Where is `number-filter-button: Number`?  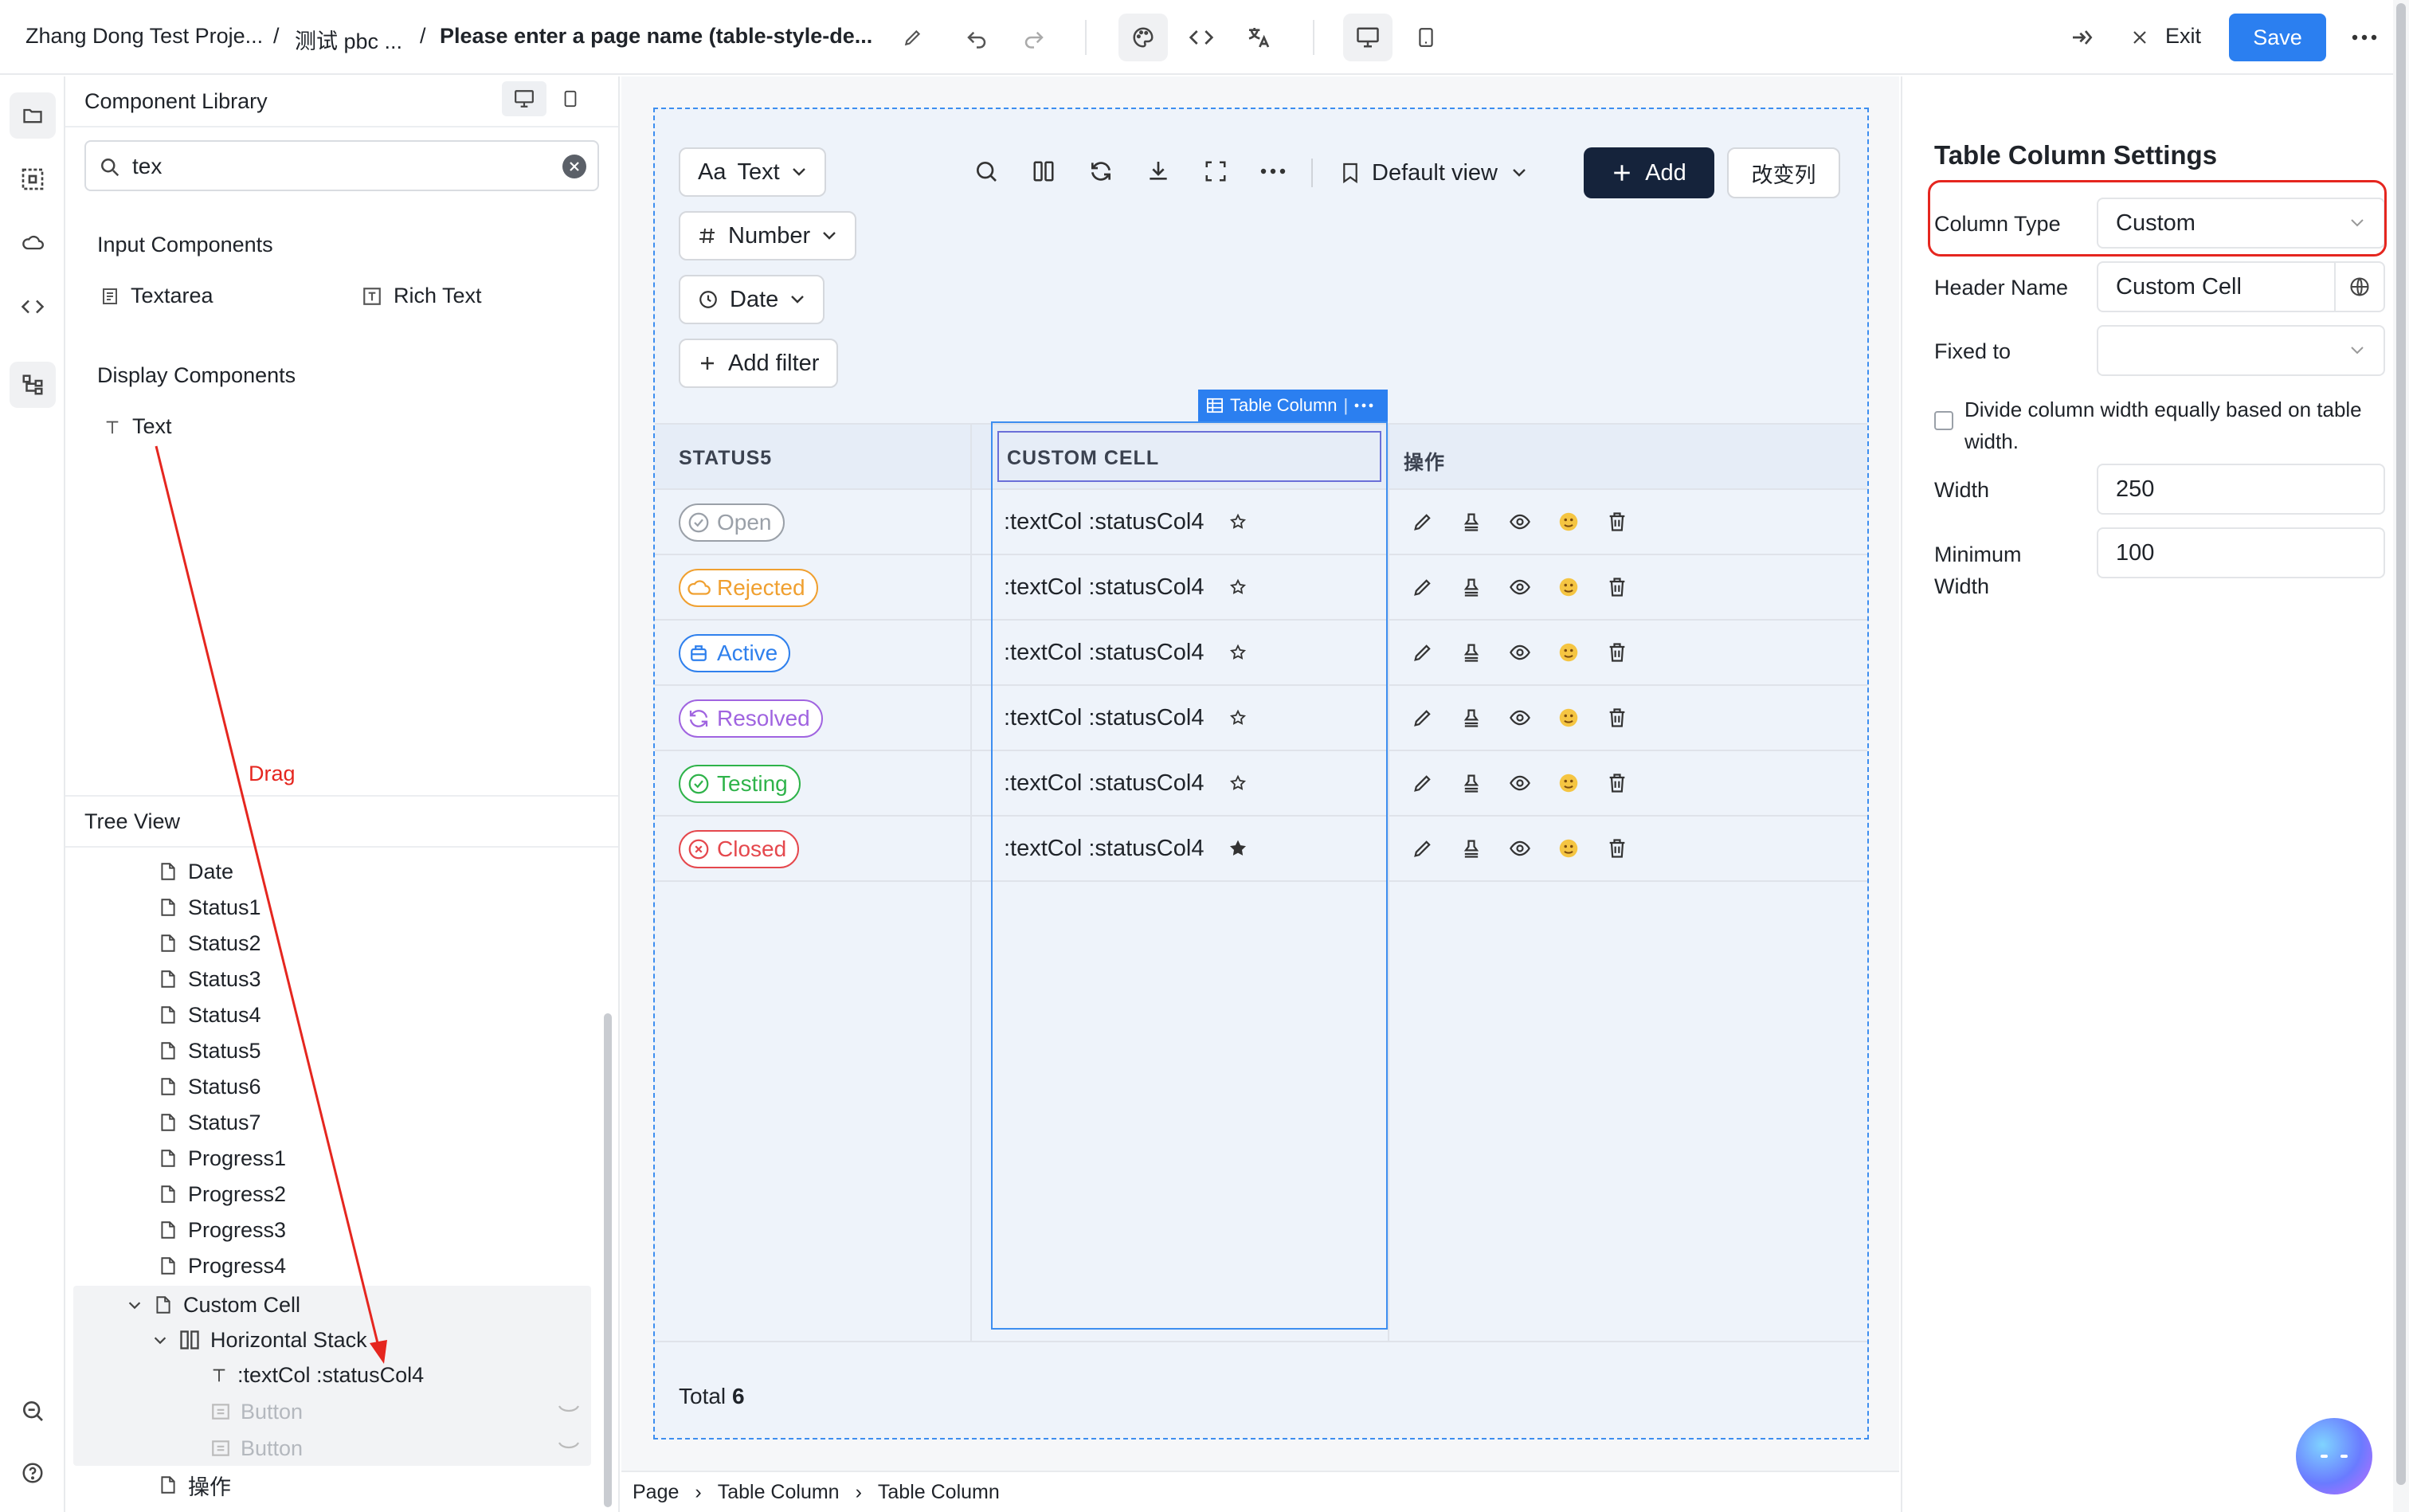
number-filter-button: Number is located at coordinates (768, 235).